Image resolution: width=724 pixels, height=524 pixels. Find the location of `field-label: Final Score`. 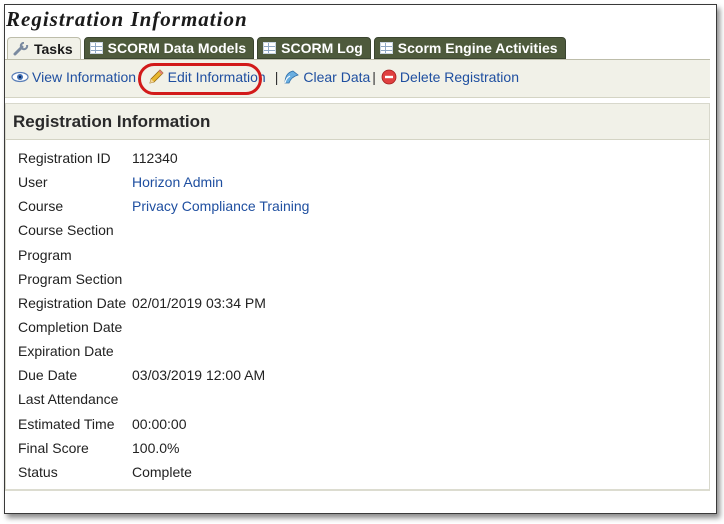

field-label: Final Score is located at coordinates (53, 447).